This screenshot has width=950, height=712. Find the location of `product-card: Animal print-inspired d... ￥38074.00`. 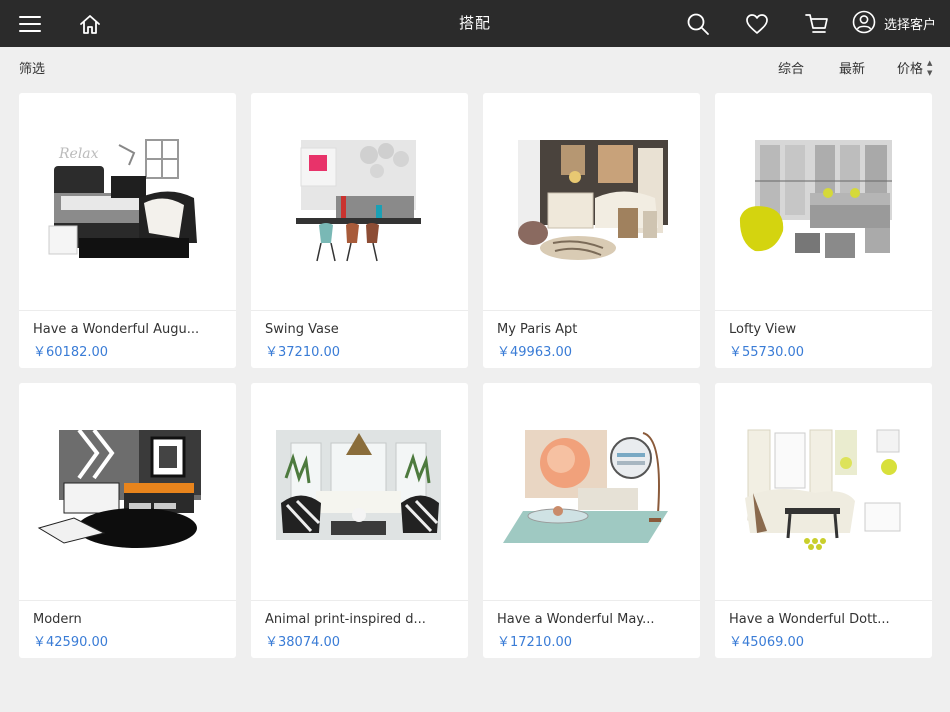

product-card: Animal print-inspired d... ￥38074.00 is located at coordinates (359, 520).